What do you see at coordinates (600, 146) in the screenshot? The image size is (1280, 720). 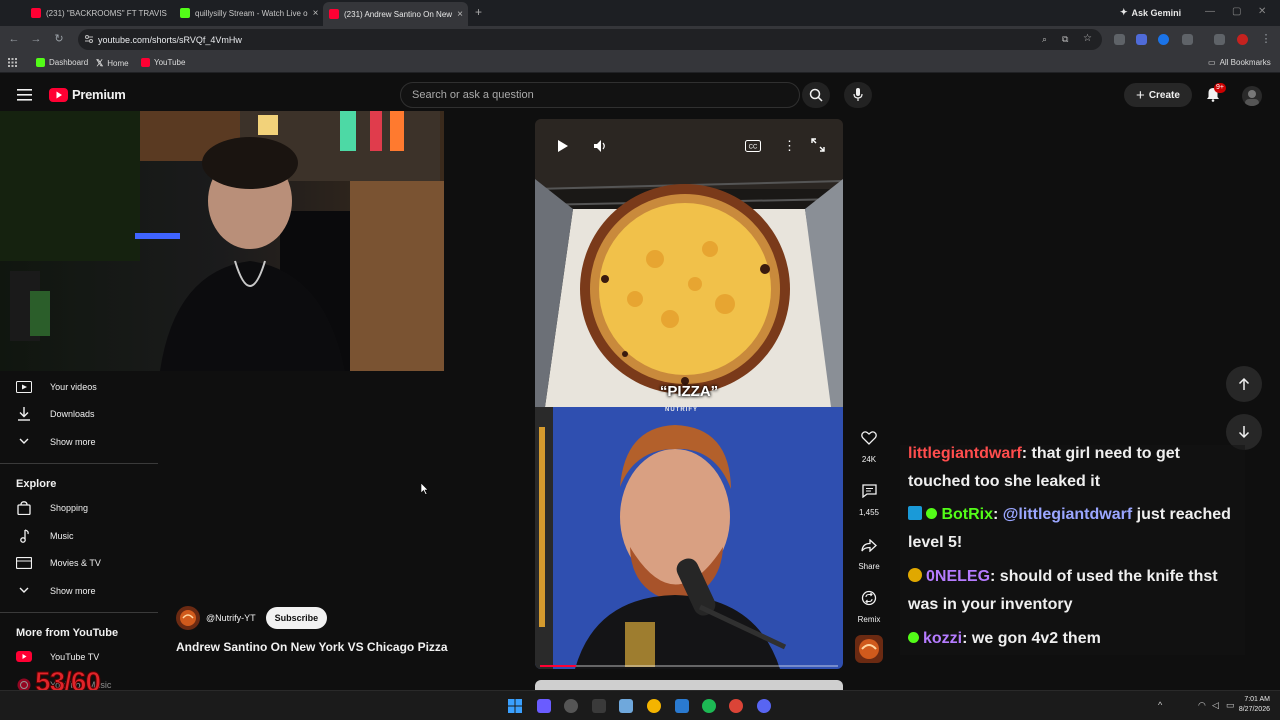 I see `volume-icon` at bounding box center [600, 146].